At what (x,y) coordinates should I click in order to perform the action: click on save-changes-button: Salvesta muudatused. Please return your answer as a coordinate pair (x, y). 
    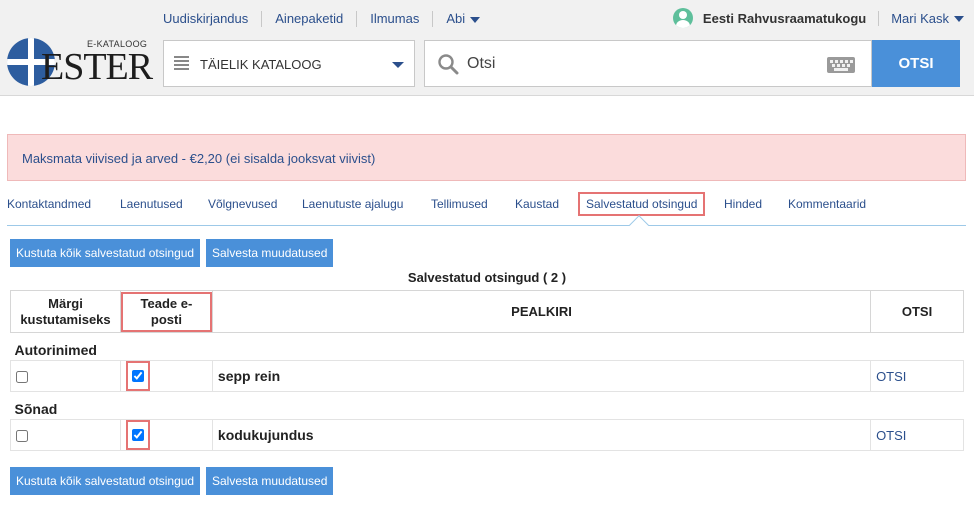
    Looking at the image, I should click on (270, 253).